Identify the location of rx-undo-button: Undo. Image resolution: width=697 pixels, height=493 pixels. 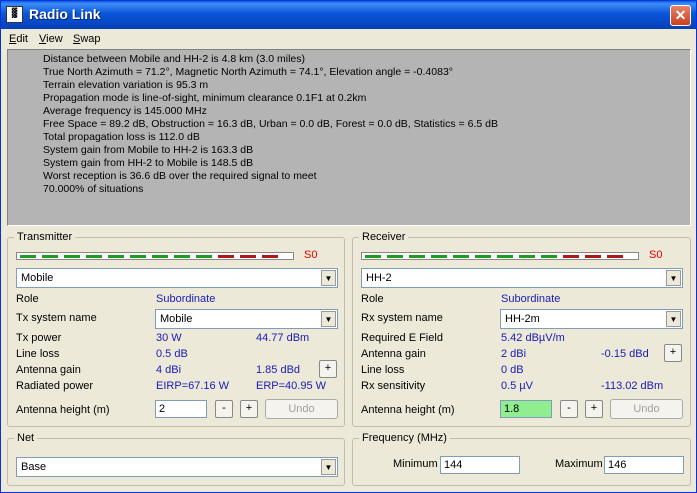
(646, 409).